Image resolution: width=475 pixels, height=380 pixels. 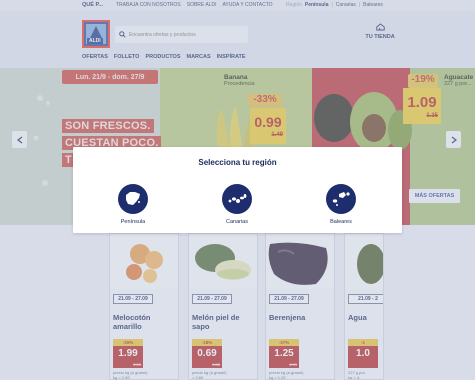 I want to click on region-option-peninsula: Península, so click(x=133, y=204).